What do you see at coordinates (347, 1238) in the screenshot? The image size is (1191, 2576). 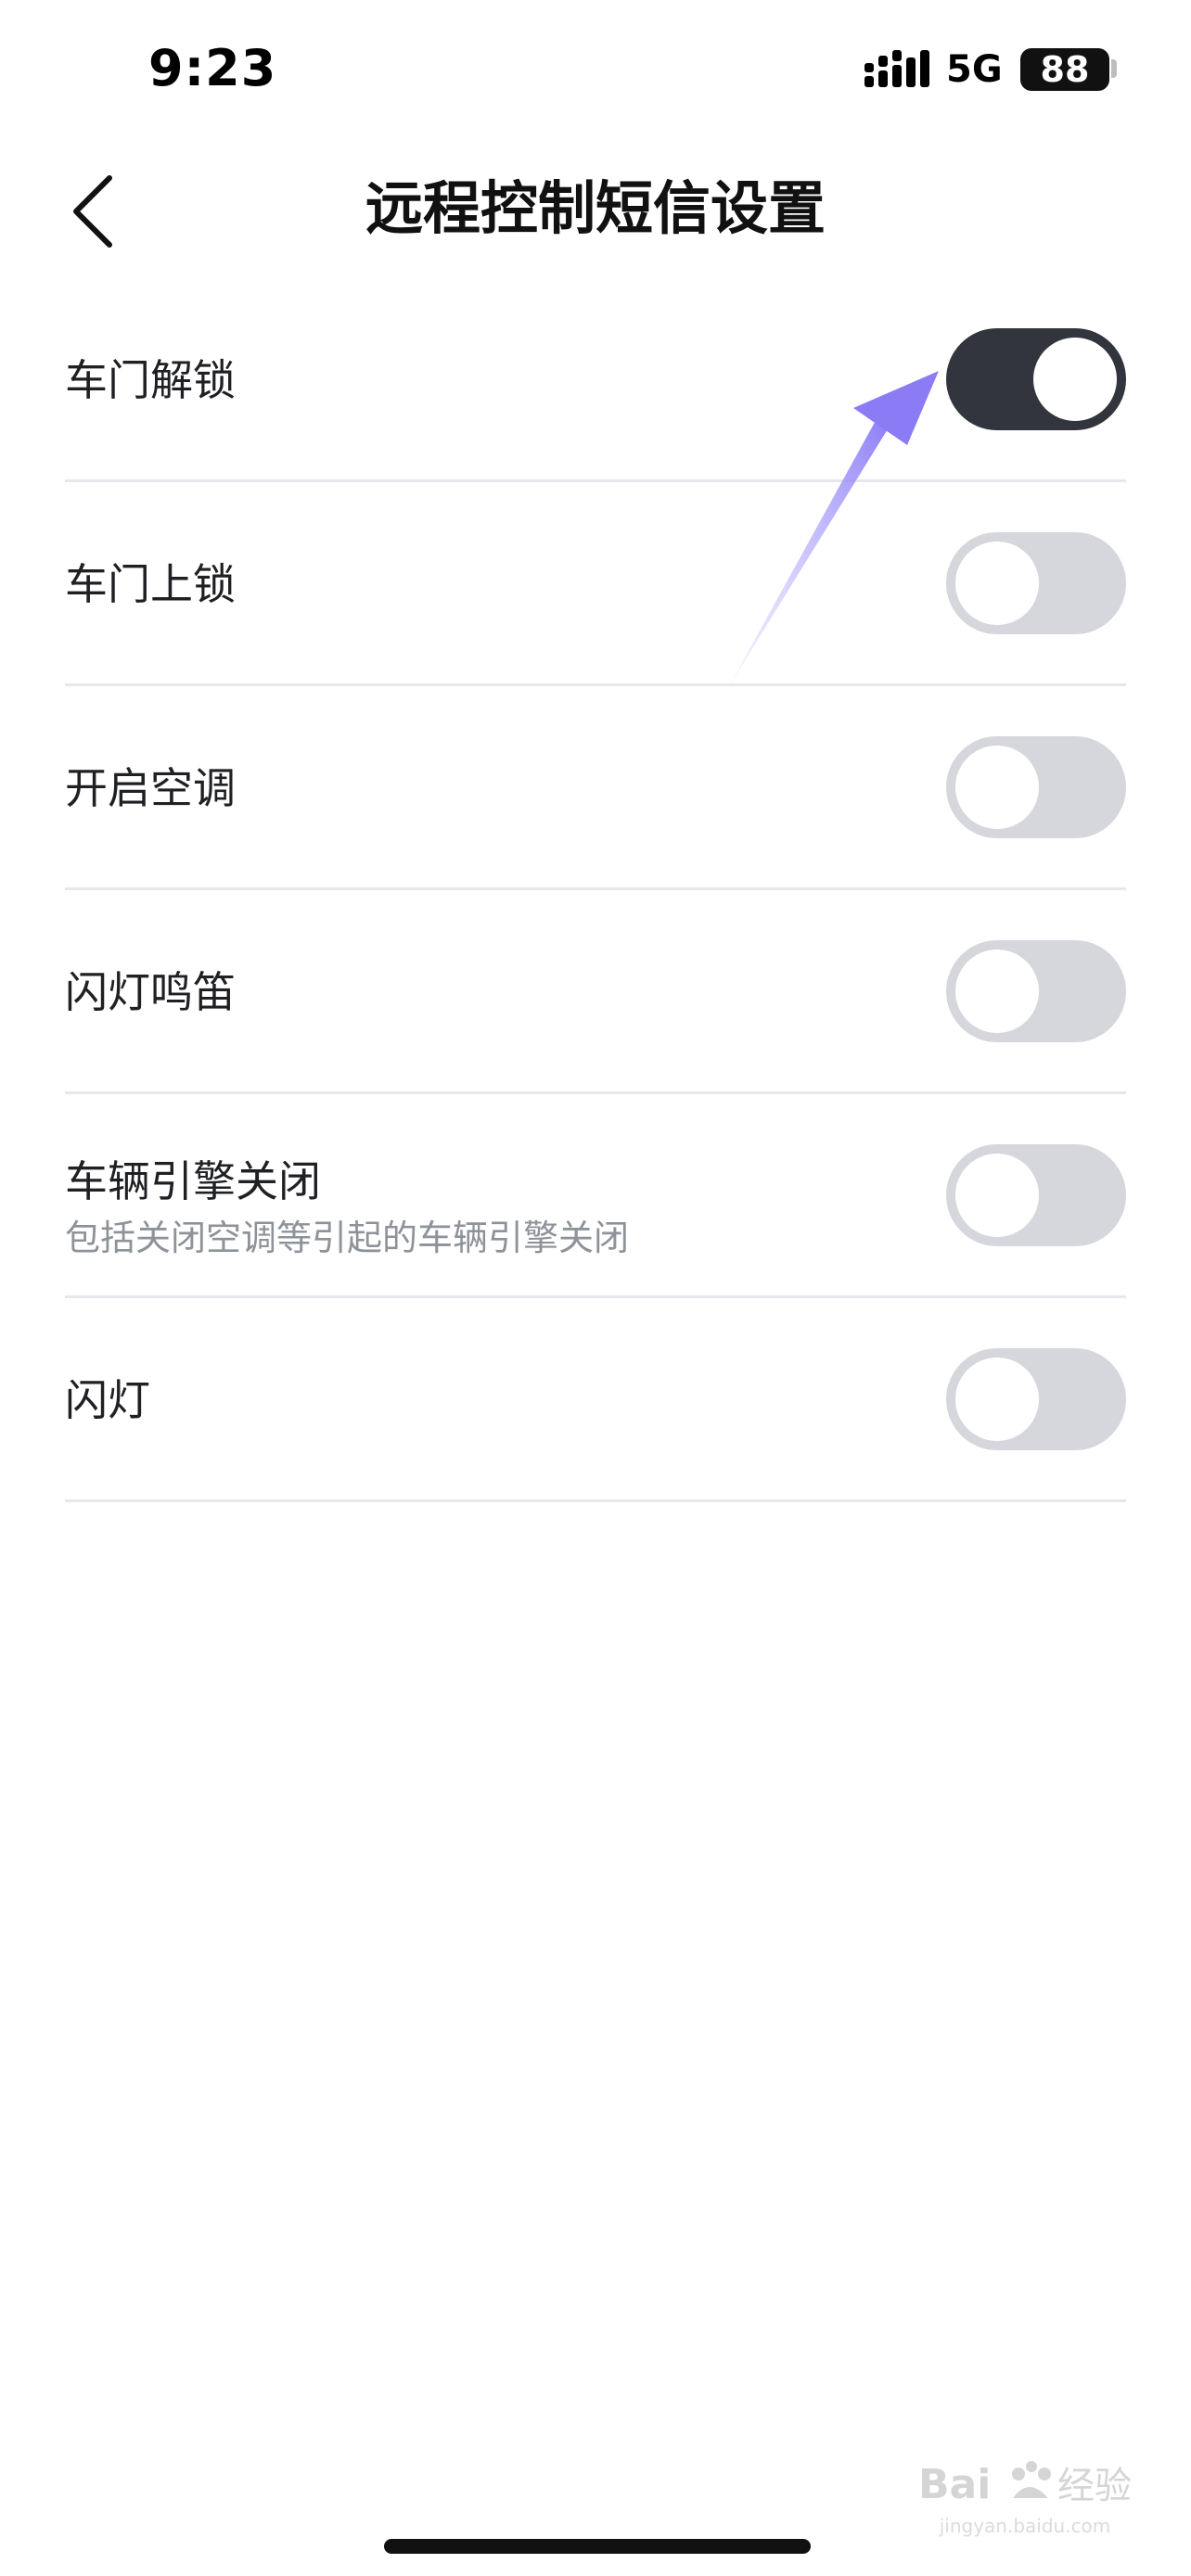 I see `setting-description: 包括关闭空调等引起的车辆引擎关闭` at bounding box center [347, 1238].